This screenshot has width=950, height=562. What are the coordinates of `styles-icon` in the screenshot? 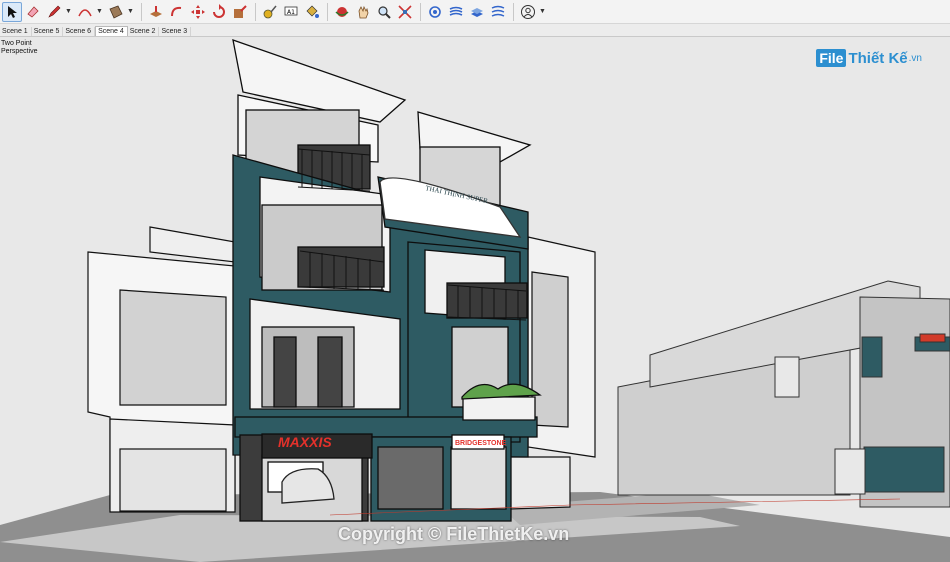 It's located at (477, 12).